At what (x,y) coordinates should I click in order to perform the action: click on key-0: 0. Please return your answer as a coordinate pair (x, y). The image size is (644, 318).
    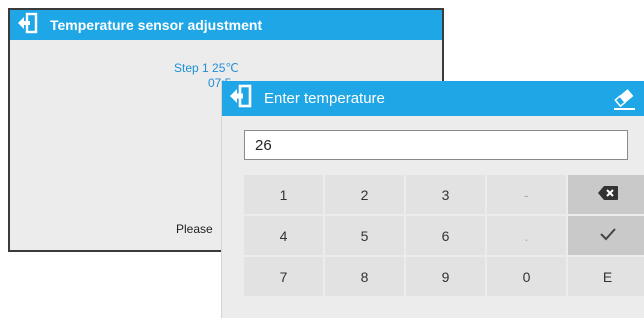
    Looking at the image, I should click on (526, 276).